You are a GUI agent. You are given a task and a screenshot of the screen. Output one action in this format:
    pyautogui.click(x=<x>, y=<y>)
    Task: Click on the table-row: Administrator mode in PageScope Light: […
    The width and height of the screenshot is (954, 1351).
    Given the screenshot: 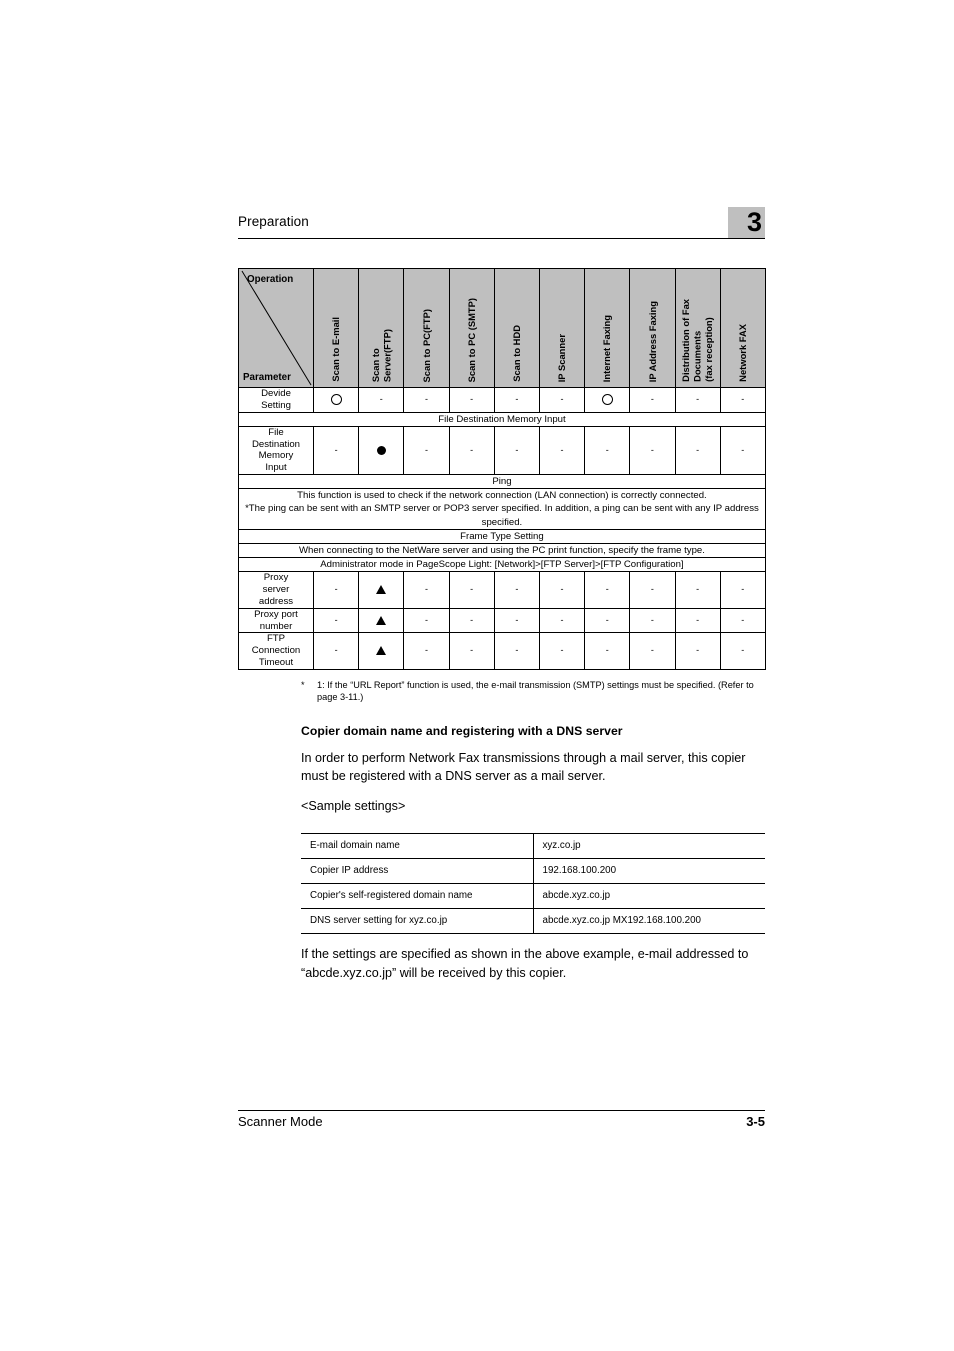 What is the action you would take?
    pyautogui.click(x=502, y=565)
    